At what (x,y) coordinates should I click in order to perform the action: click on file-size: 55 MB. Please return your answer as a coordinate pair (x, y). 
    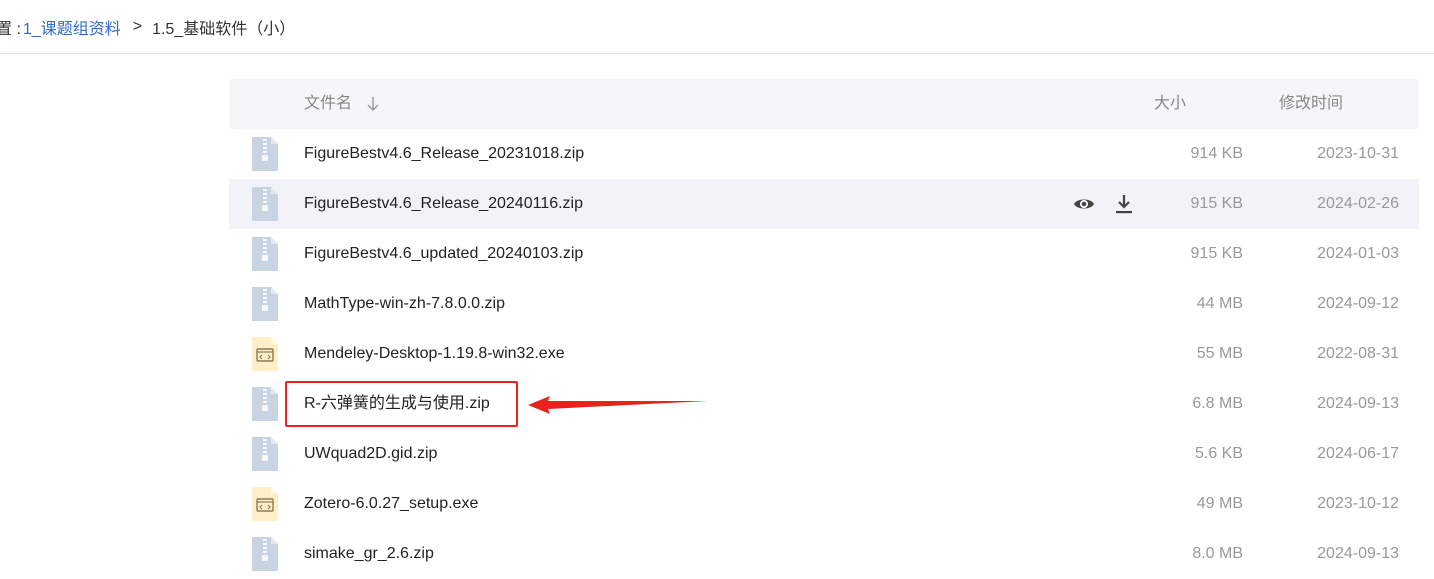
    Looking at the image, I should click on (1219, 353).